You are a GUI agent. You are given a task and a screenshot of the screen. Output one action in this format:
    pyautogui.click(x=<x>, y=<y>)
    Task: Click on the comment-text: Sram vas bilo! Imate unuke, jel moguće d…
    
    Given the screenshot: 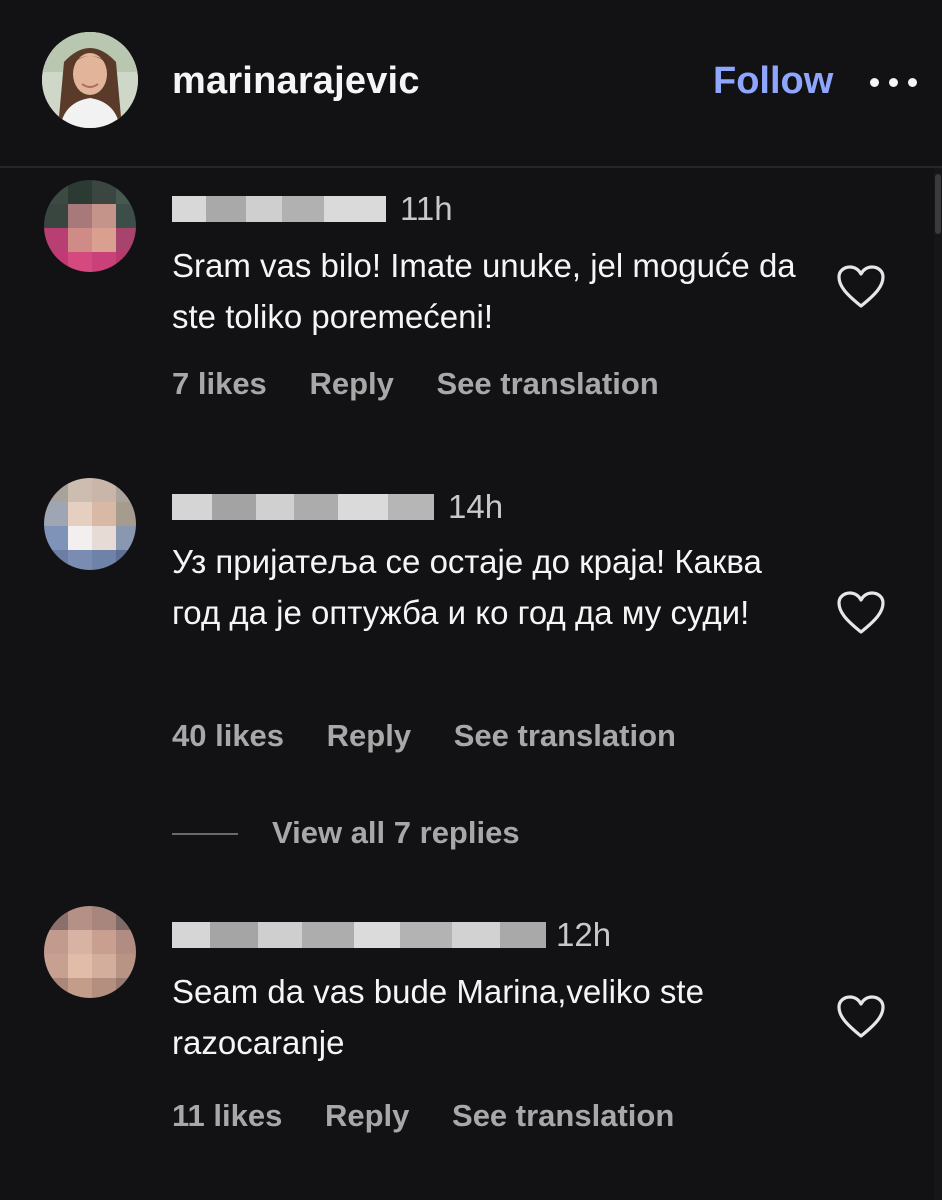 What is the action you would take?
    pyautogui.click(x=484, y=291)
    